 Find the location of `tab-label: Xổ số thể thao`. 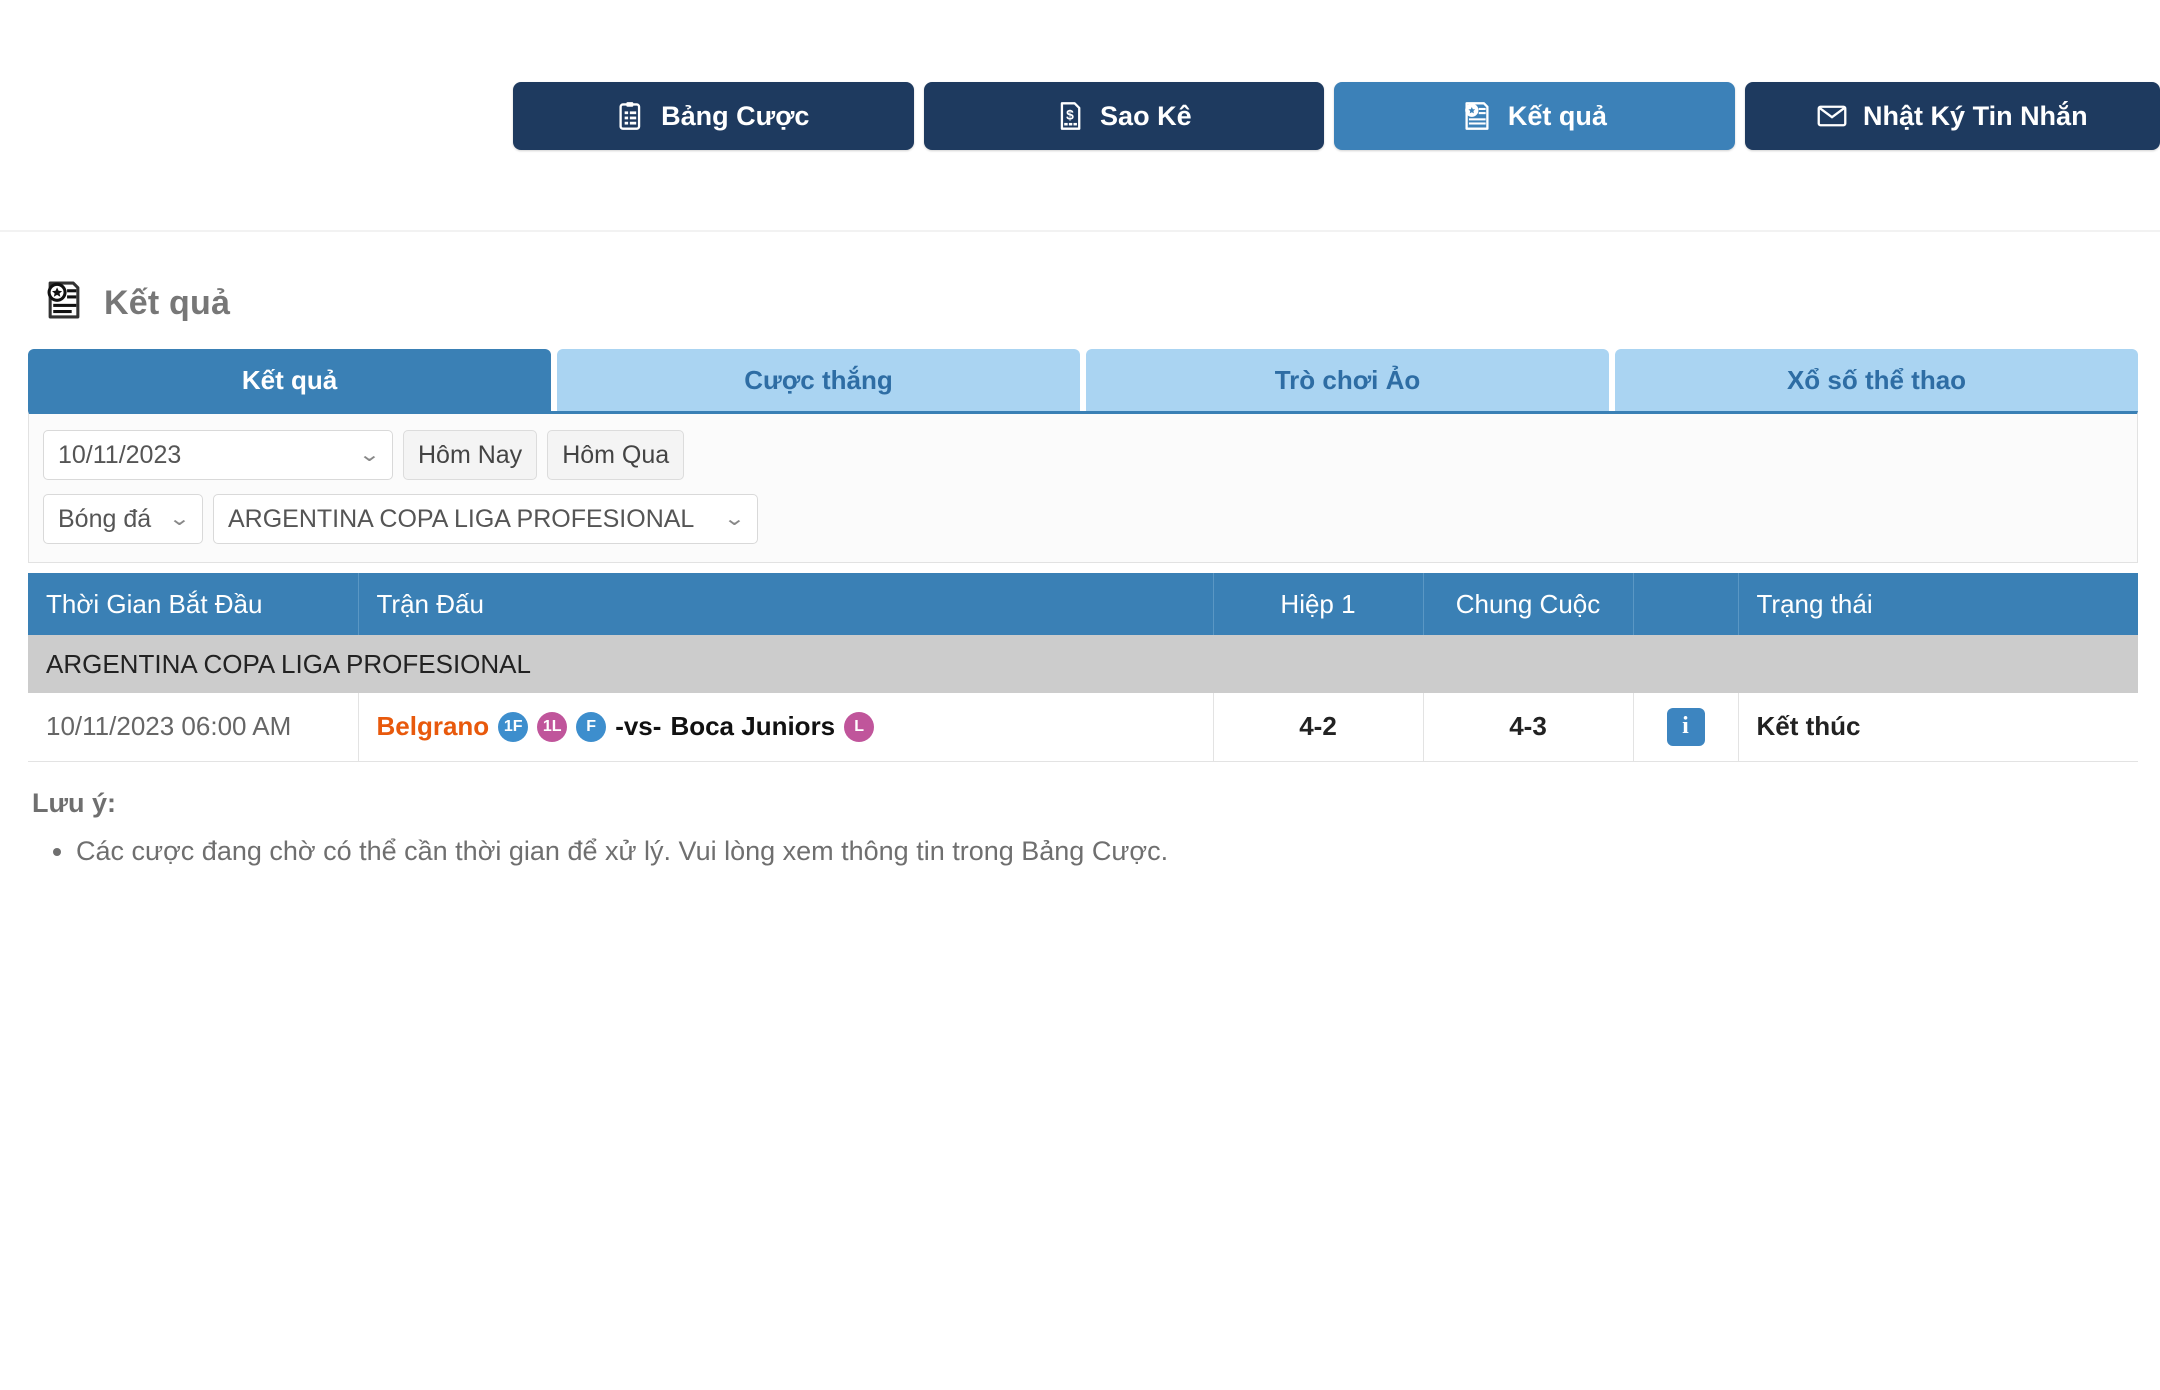

tab-label: Xổ số thể thao is located at coordinates (1876, 379).